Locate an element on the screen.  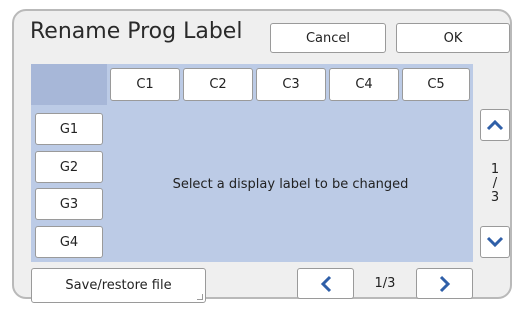
next-page-button is located at coordinates (444, 283).